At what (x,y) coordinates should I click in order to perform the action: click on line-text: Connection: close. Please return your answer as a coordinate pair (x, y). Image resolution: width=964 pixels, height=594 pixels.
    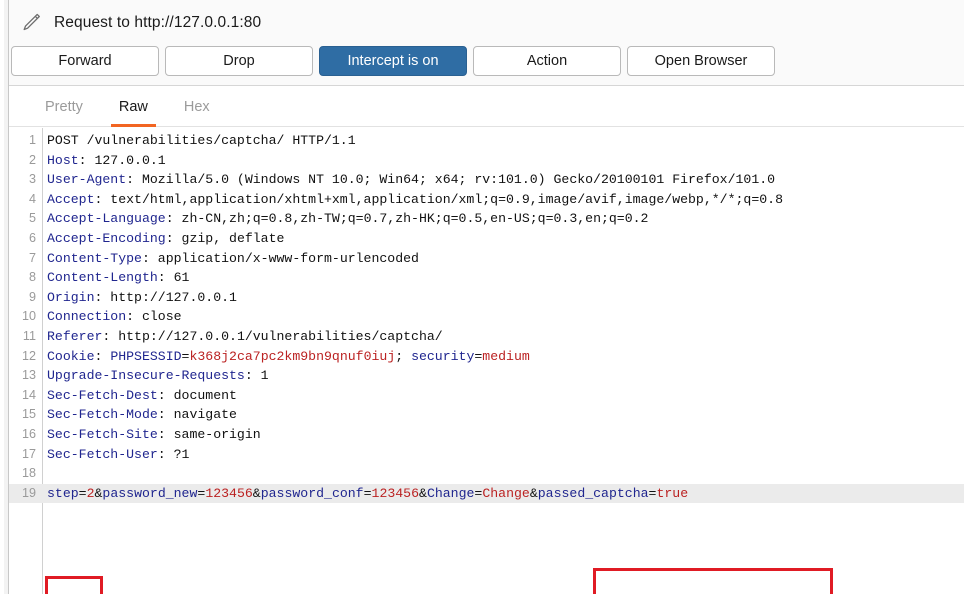
    Looking at the image, I should click on (114, 317).